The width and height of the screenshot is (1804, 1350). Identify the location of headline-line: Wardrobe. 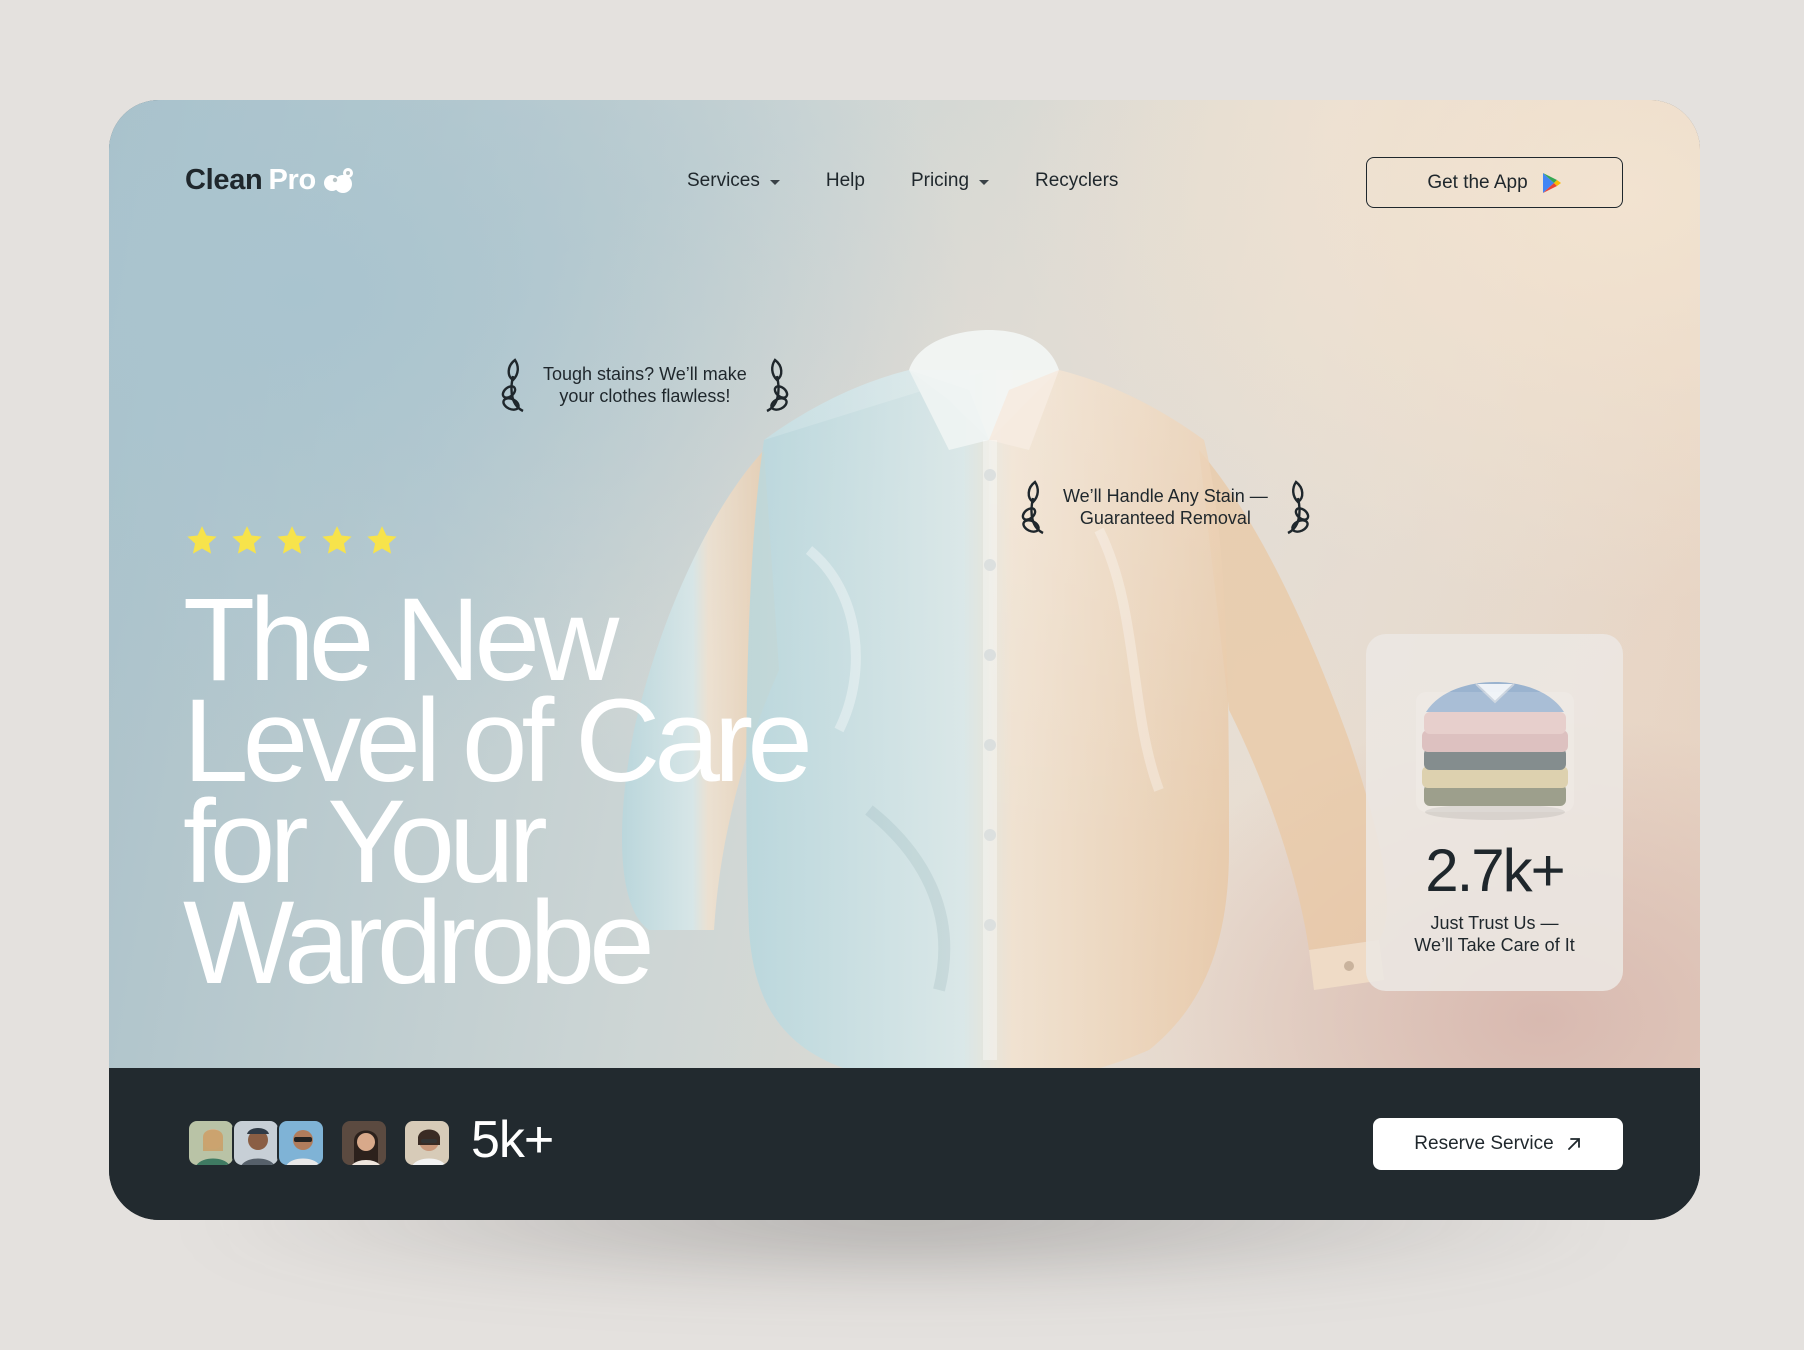
(419, 943).